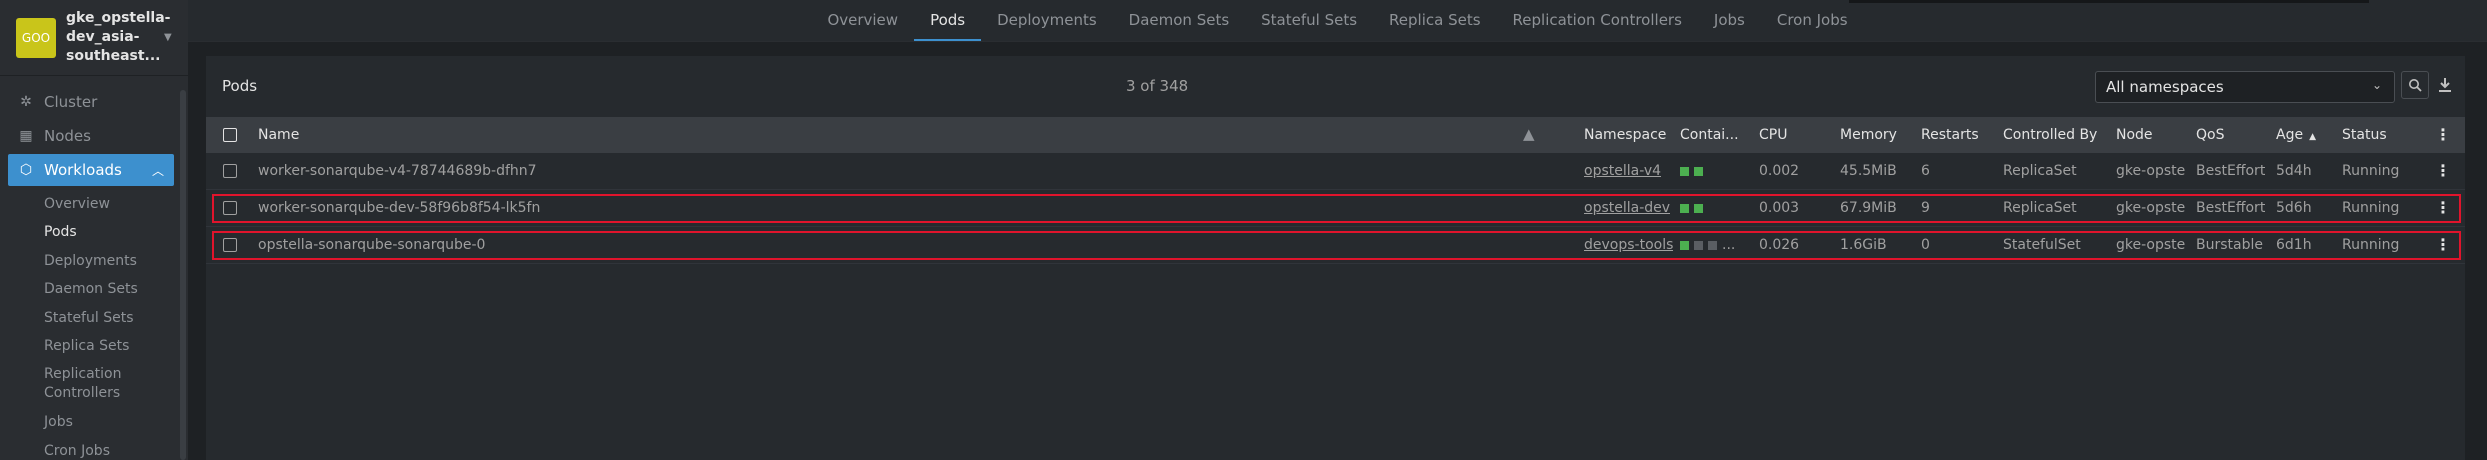 The height and width of the screenshot is (460, 2487). I want to click on col-memory: Memory, so click(1868, 135).